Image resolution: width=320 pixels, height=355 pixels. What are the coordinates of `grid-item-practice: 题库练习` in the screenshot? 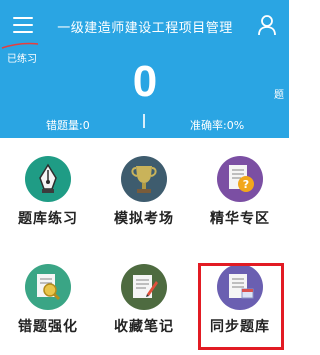 It's located at (48, 192).